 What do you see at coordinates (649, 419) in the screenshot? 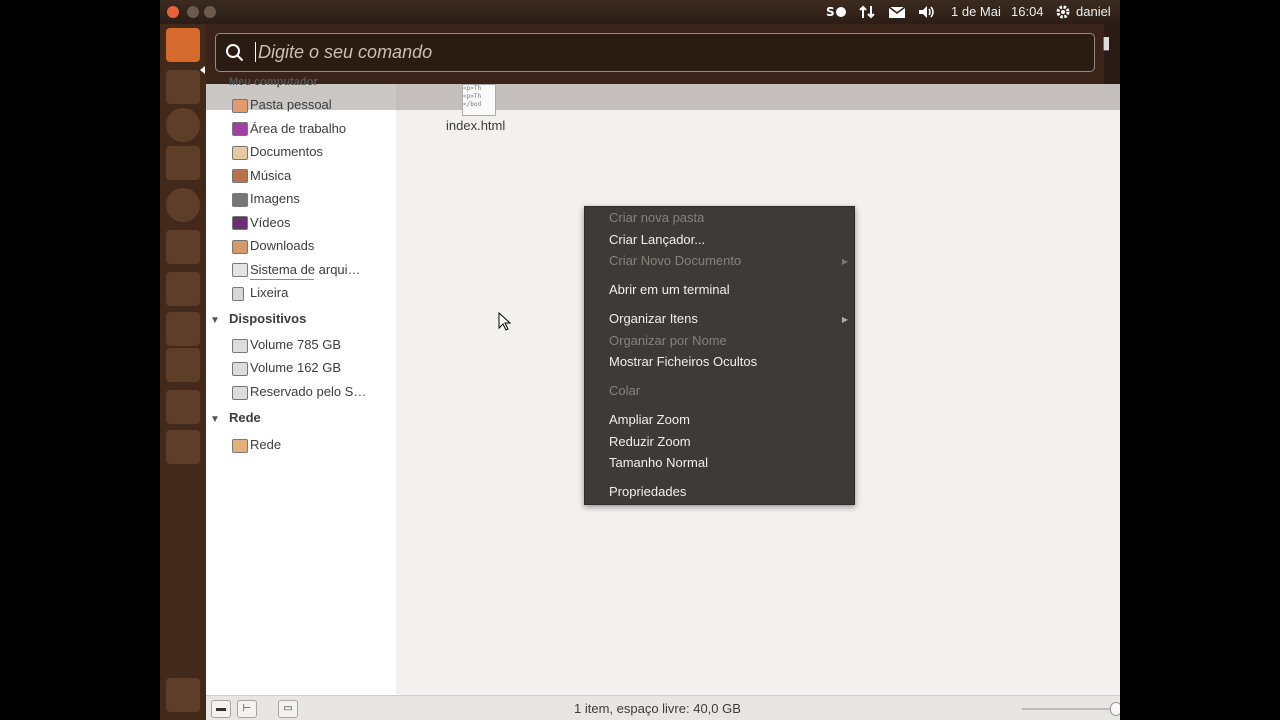
I see `menu-item-ampliar-zoom: Ampliar Zoom` at bounding box center [649, 419].